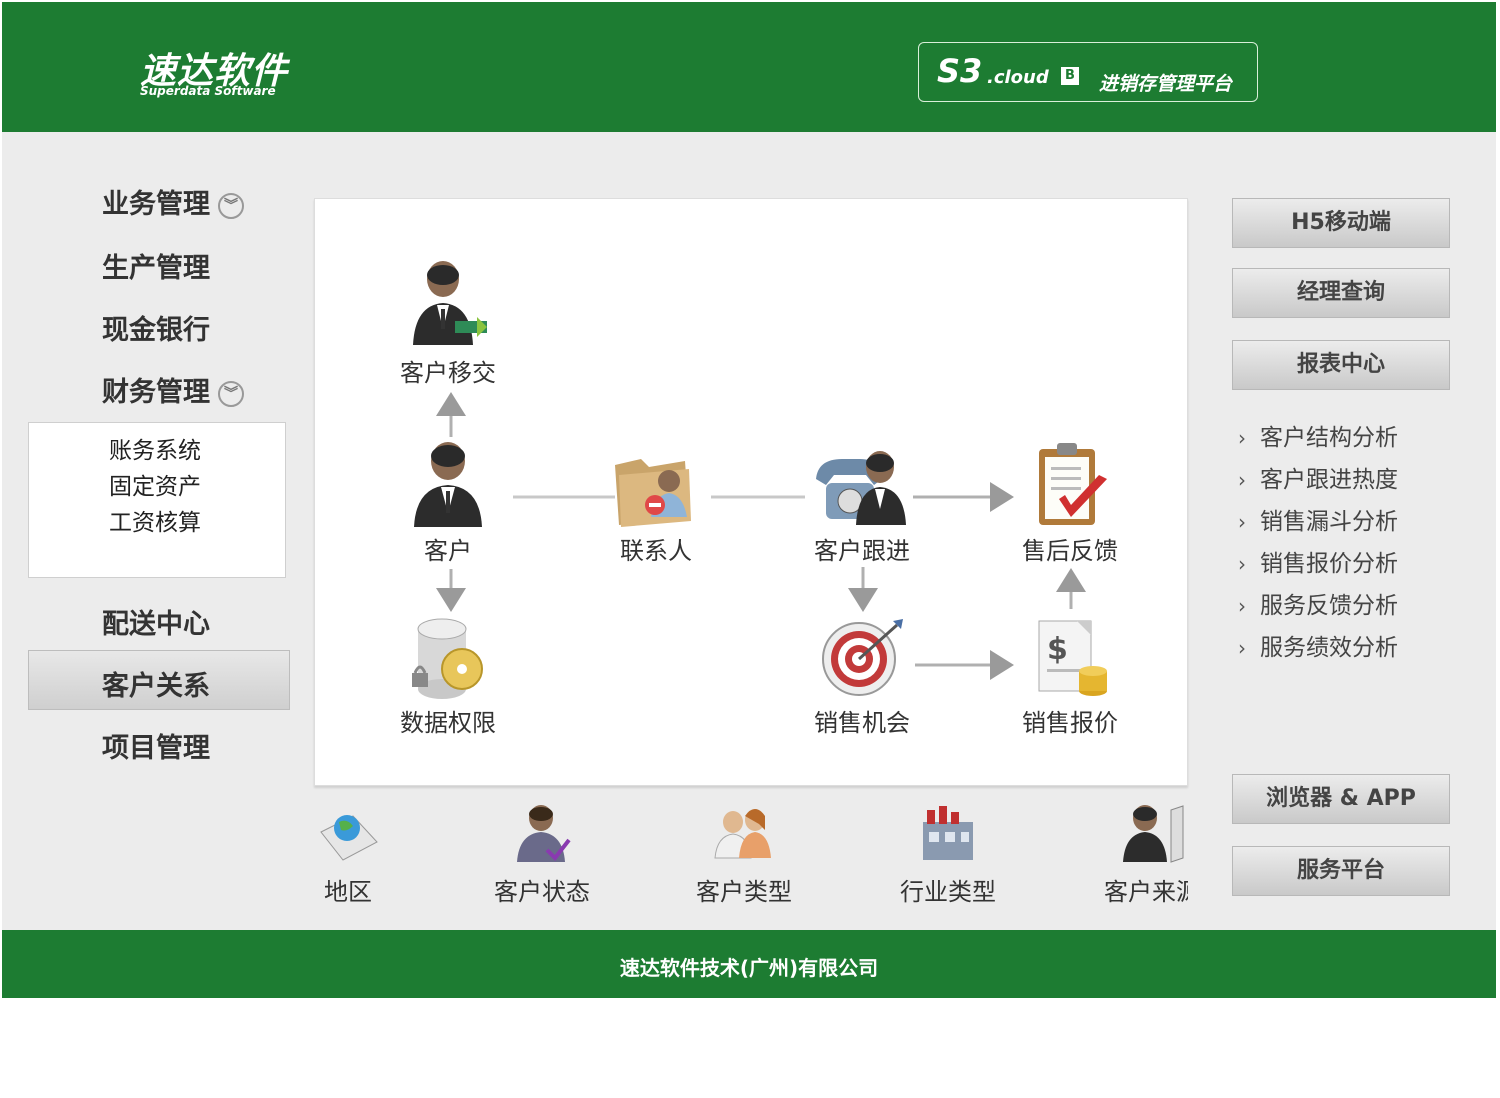 The width and height of the screenshot is (1500, 1098). What do you see at coordinates (349, 838) in the screenshot?
I see `globe-map-icon` at bounding box center [349, 838].